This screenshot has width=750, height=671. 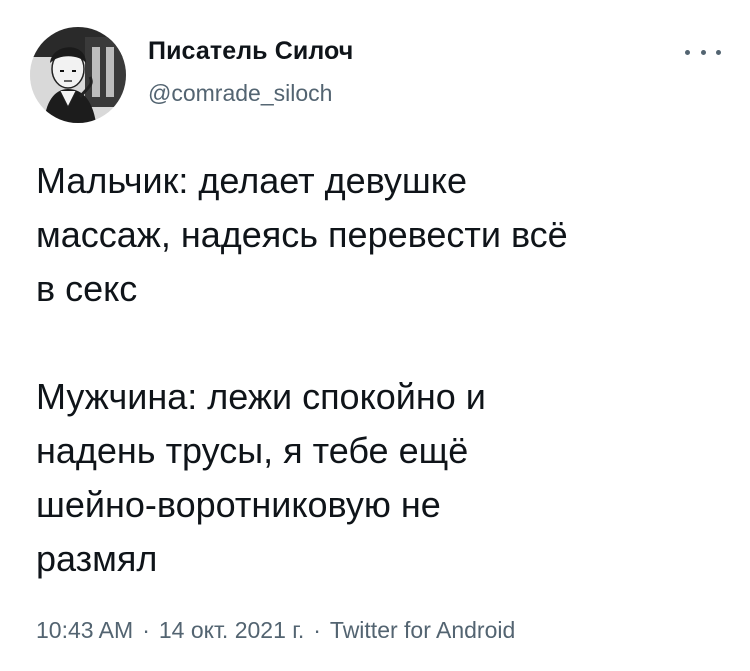 I want to click on tweet-text-blank-line, so click(x=381, y=343).